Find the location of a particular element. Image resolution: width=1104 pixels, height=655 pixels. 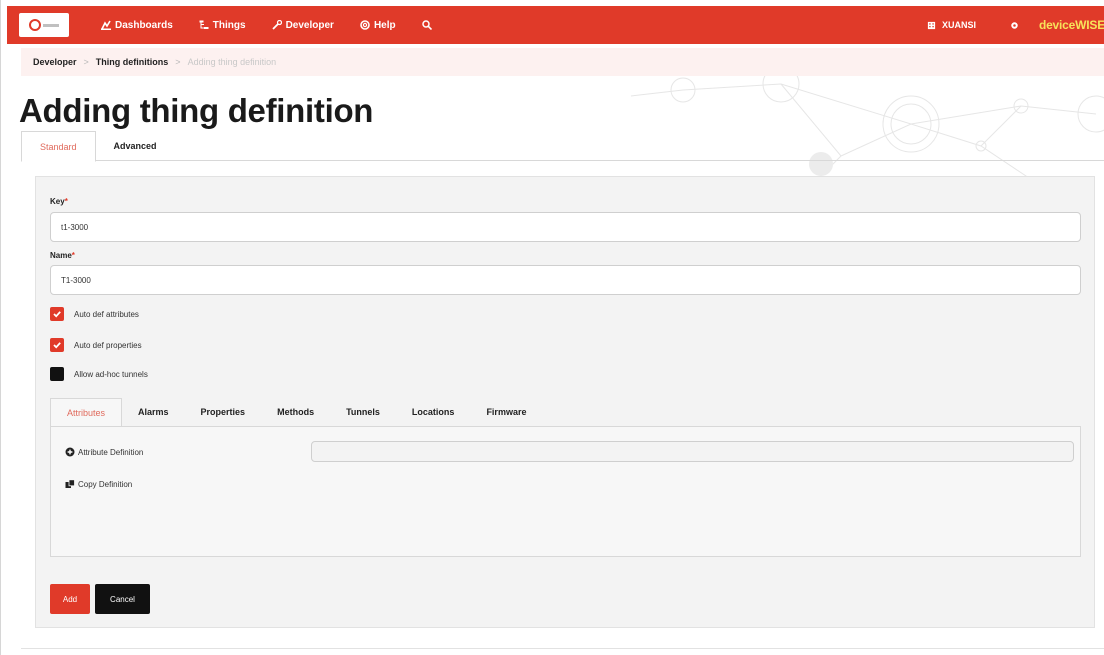

tab-firmware: Firmware is located at coordinates (506, 412).